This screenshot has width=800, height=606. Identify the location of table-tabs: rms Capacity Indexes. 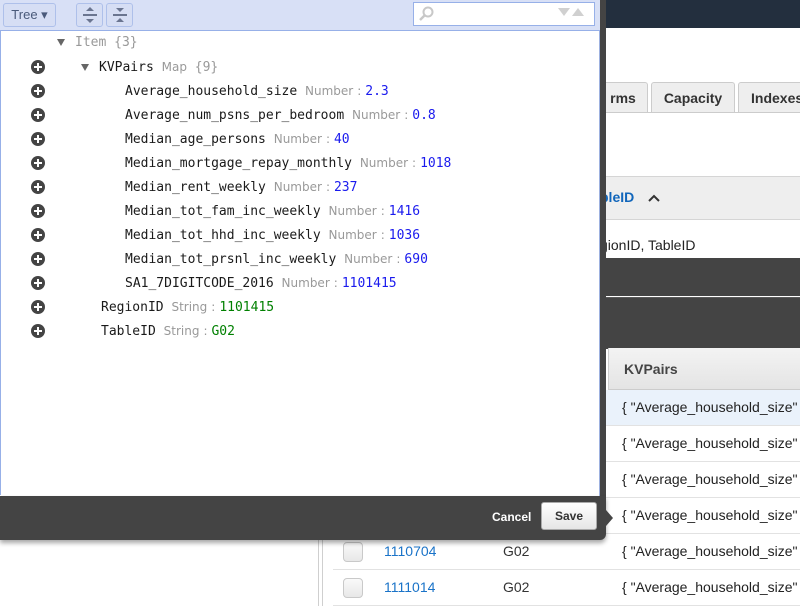
(699, 96).